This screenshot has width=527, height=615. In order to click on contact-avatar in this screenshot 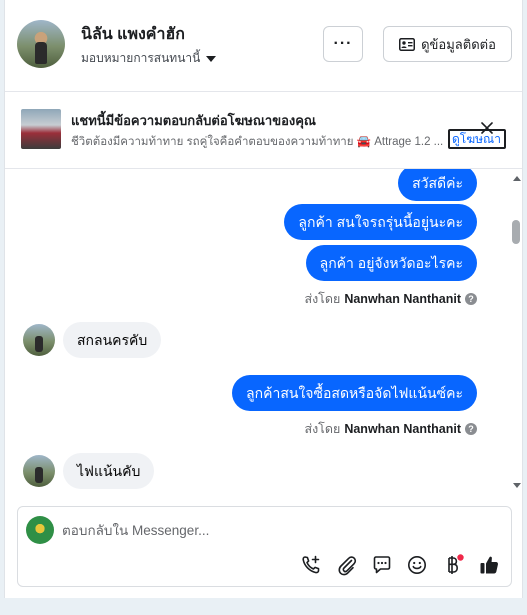, I will do `click(41, 44)`.